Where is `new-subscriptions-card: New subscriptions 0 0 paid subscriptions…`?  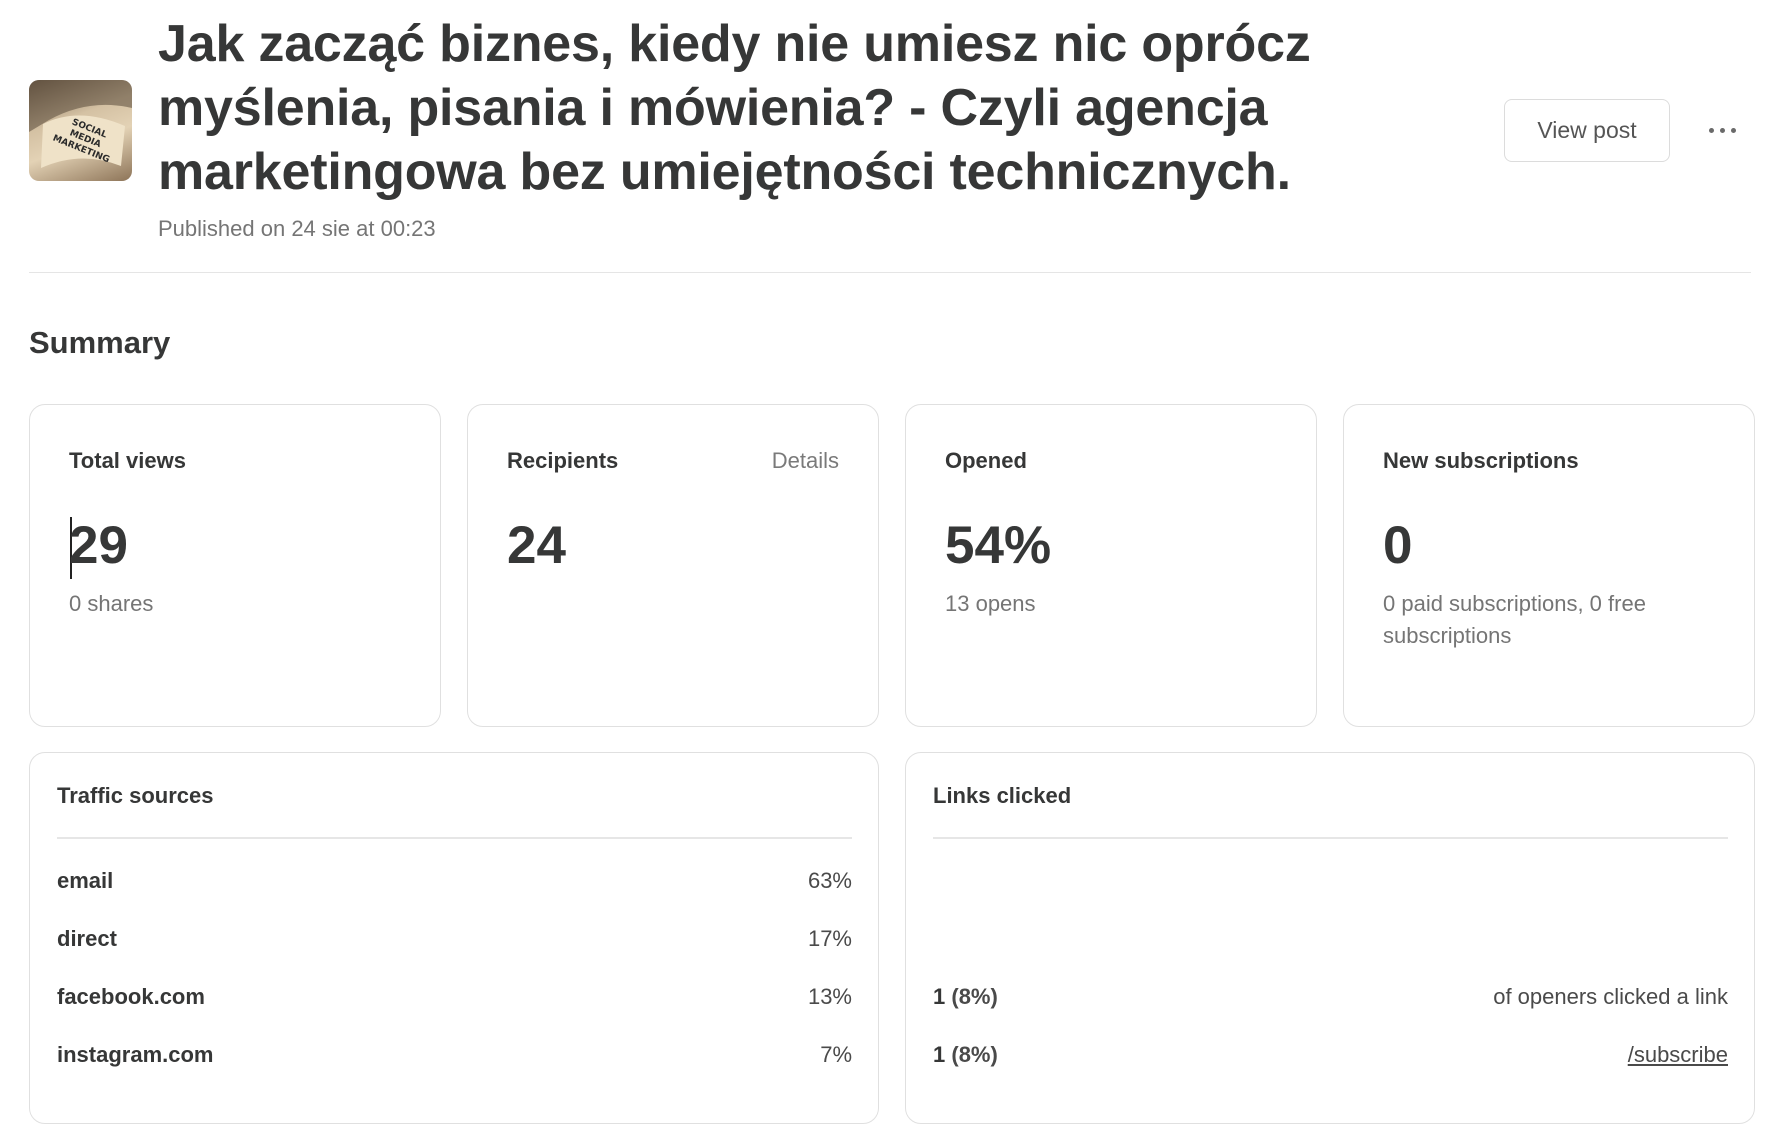
new-subscriptions-card: New subscriptions 0 0 paid subscriptions… is located at coordinates (1549, 565).